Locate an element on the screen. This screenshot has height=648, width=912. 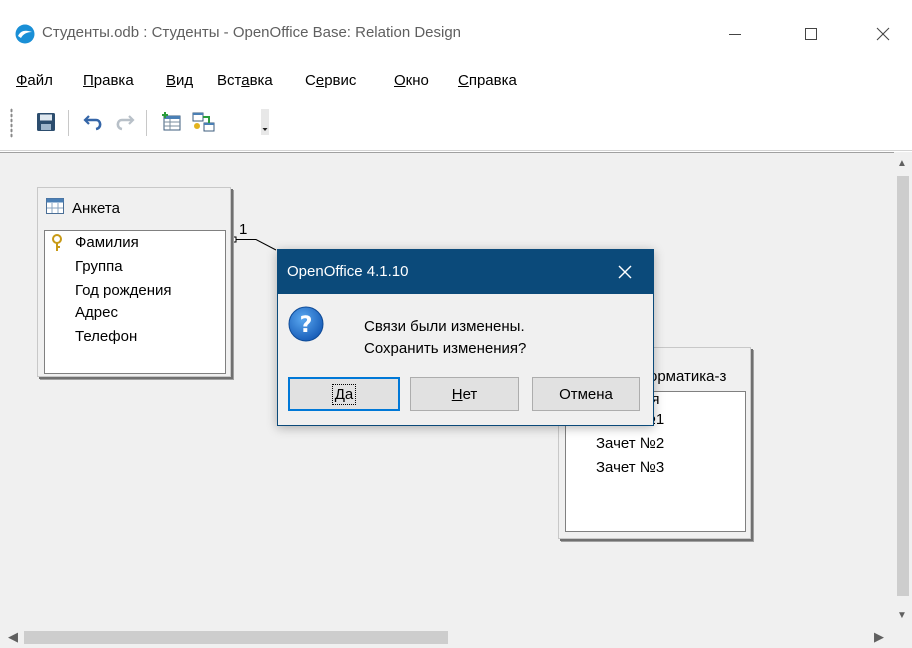
openoffice-gull-icon is located at coordinates (25, 34).